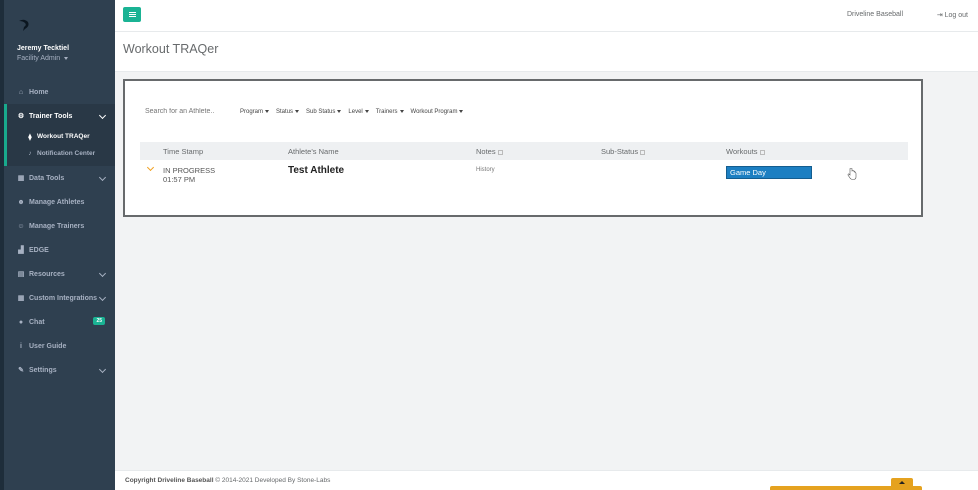  What do you see at coordinates (437, 112) in the screenshot?
I see `filter-workout-program: Workout Program` at bounding box center [437, 112].